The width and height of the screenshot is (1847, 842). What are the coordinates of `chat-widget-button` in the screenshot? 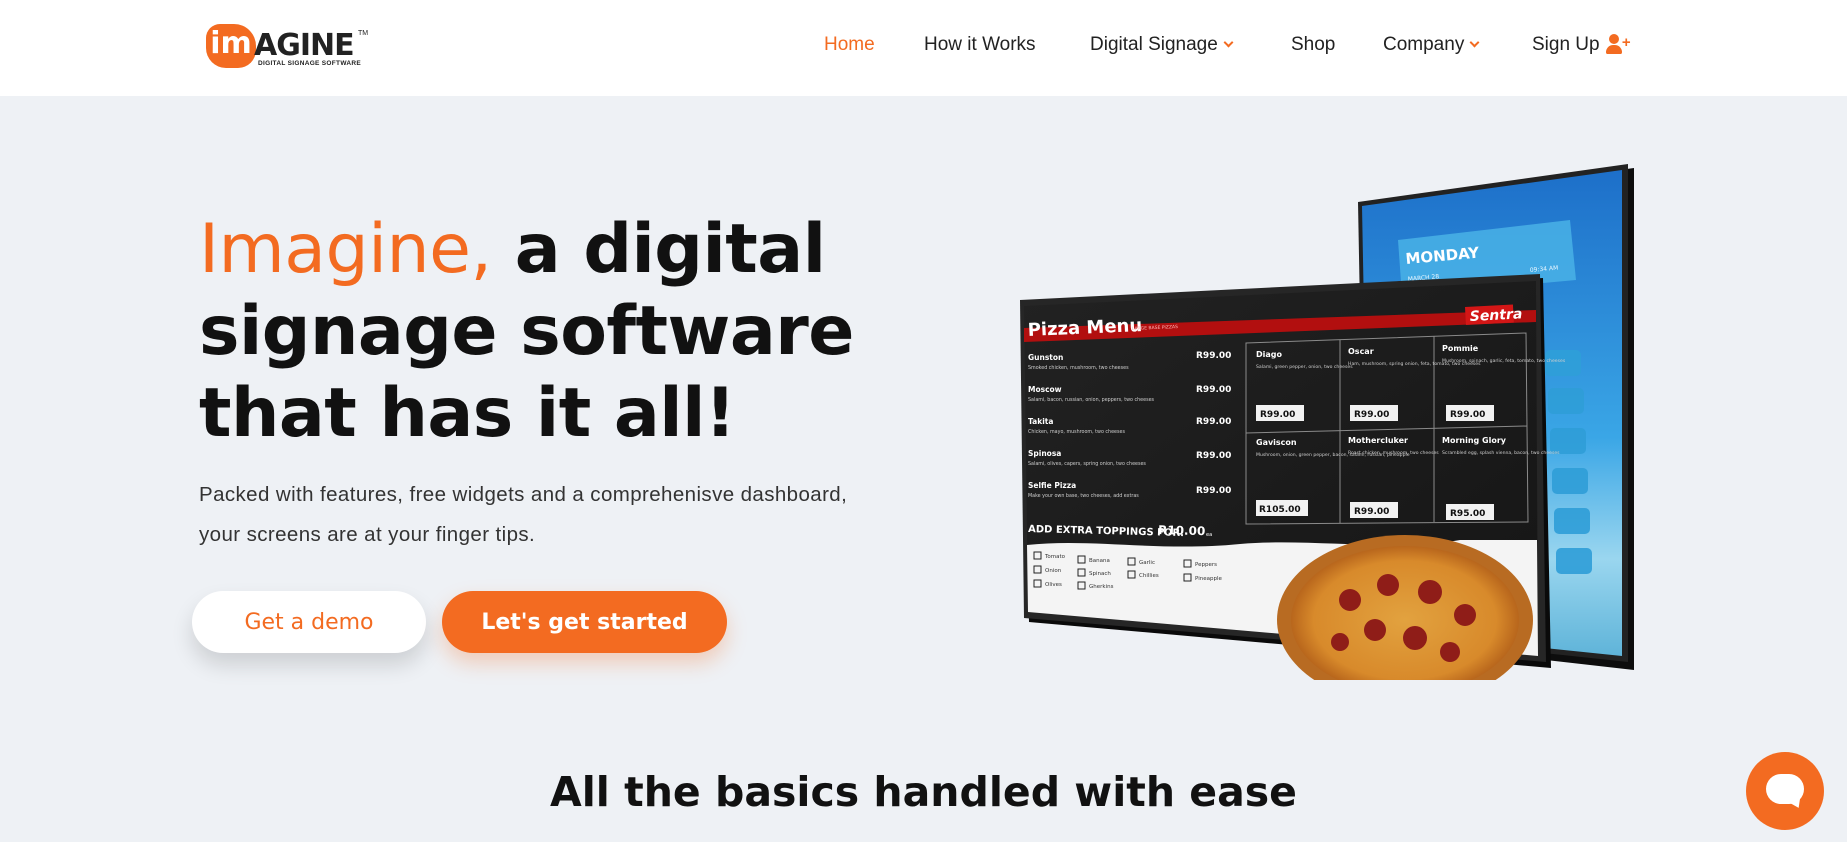 It's located at (1785, 791).